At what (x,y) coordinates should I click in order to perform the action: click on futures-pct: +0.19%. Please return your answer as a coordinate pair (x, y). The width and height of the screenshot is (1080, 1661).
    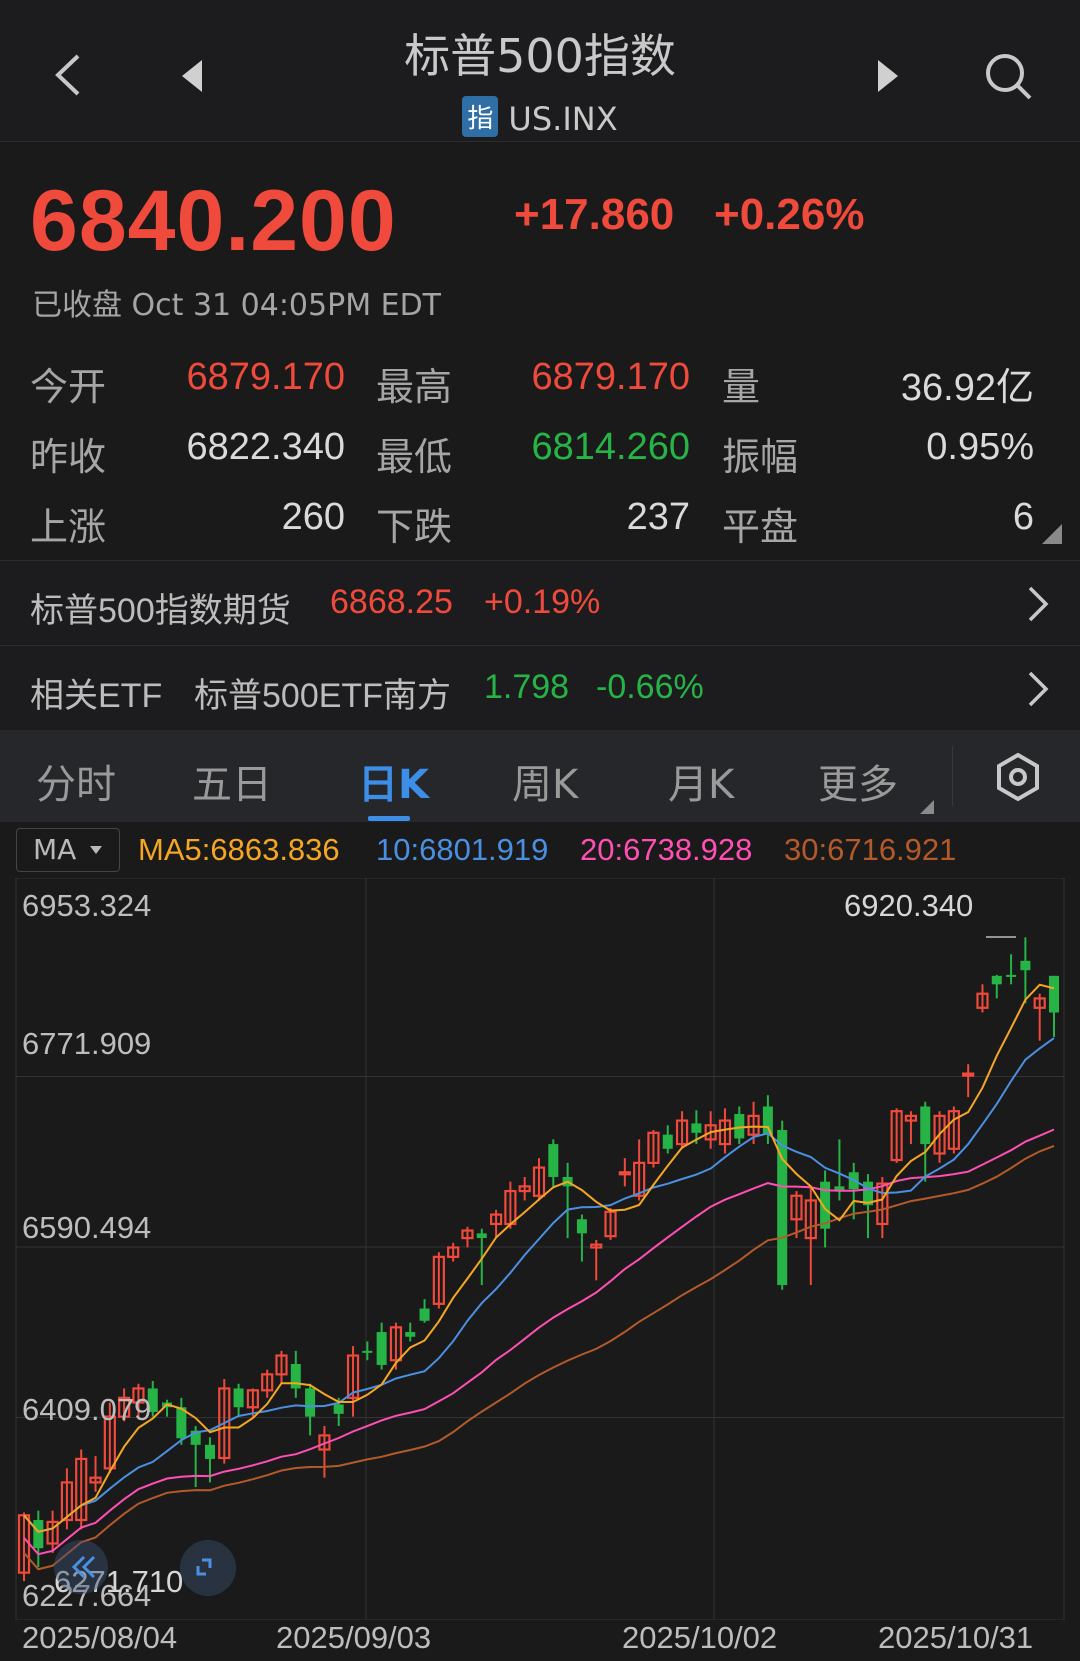
    Looking at the image, I should click on (542, 602).